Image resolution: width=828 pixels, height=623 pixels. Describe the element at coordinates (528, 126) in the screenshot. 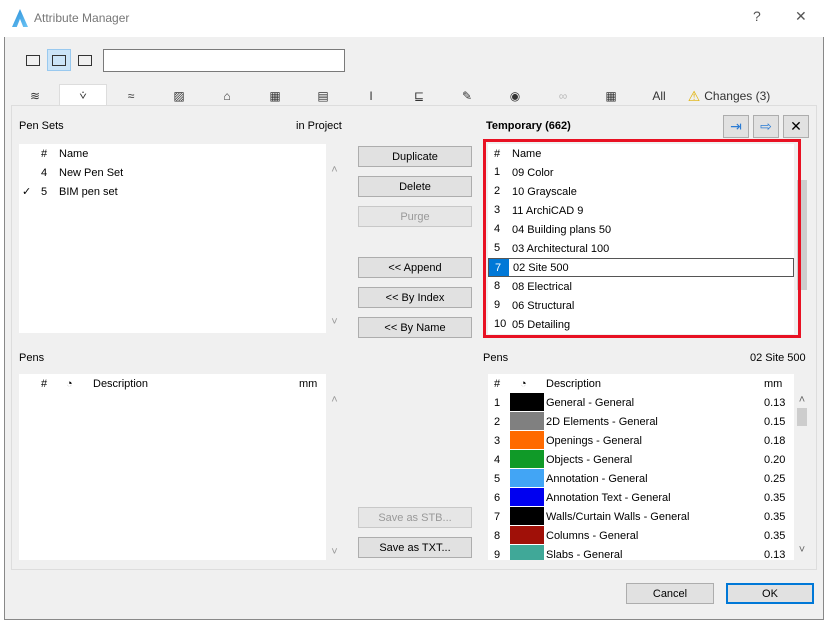

I see `temporary-title: Temporary (662)` at that location.